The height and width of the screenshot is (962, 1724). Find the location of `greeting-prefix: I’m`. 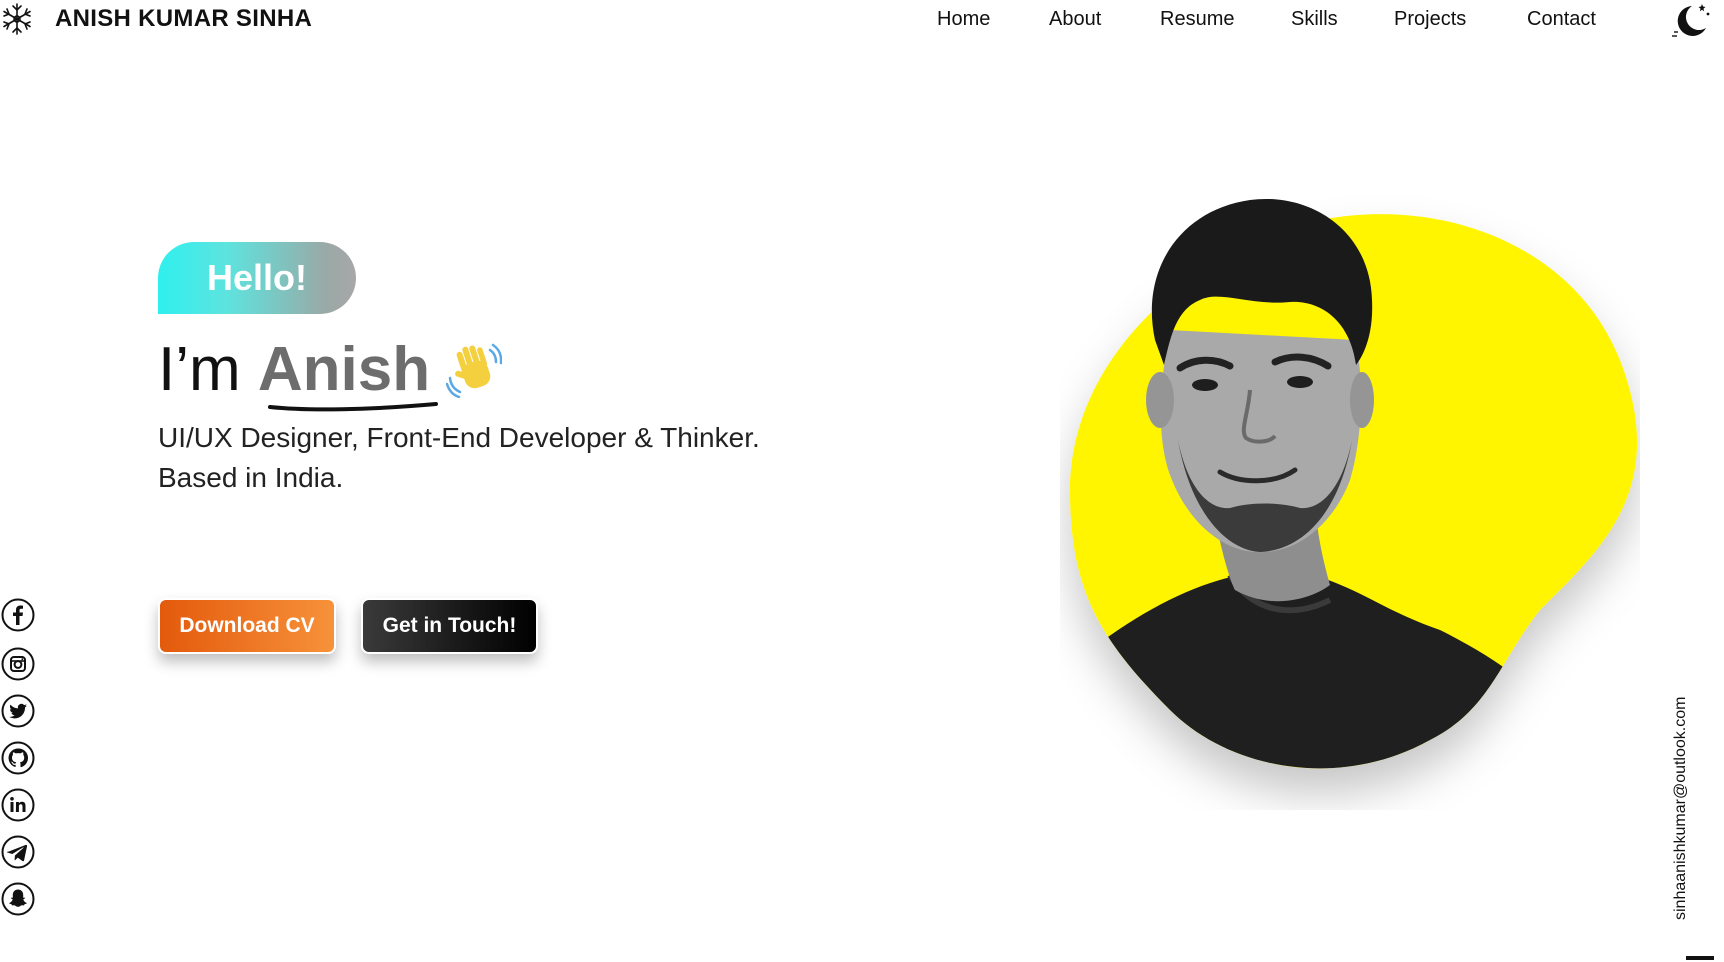

greeting-prefix: I’m is located at coordinates (208, 369).